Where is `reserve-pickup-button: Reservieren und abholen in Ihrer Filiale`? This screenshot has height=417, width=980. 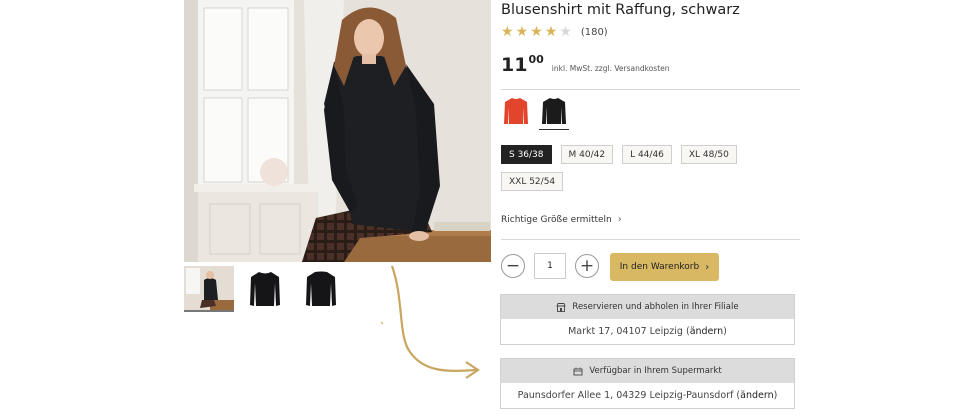
reserve-pickup-button: Reservieren und abholen in Ihrer Filiale is located at coordinates (647, 307).